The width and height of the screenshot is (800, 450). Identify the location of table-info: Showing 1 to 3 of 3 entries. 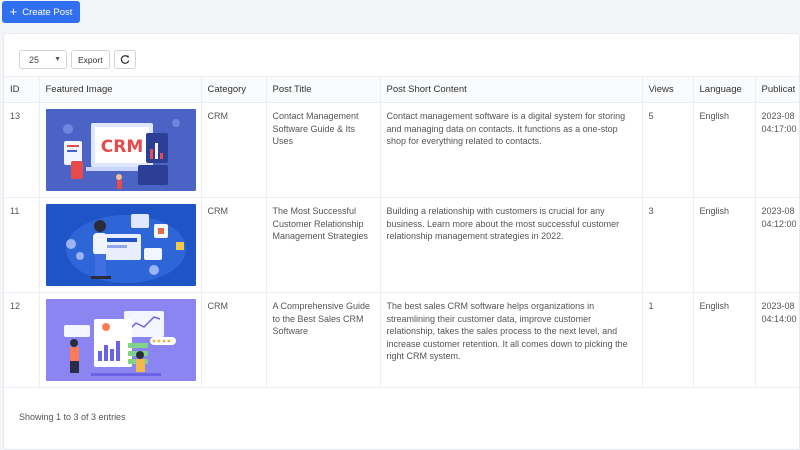
(72, 417).